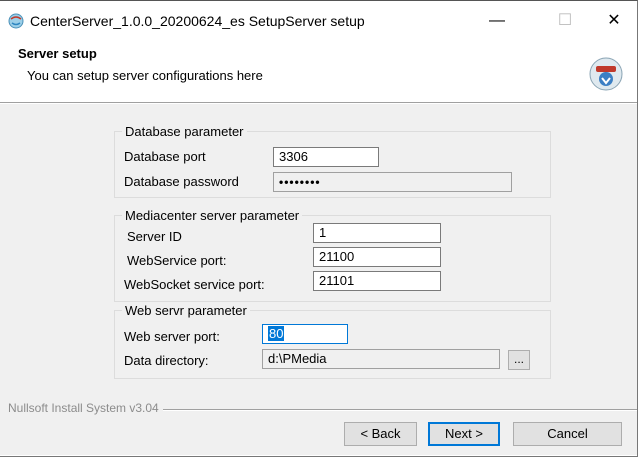 The image size is (639, 457). Describe the element at coordinates (145, 75) in the screenshot. I see `page-subtitle: You can setup server configurations here` at that location.